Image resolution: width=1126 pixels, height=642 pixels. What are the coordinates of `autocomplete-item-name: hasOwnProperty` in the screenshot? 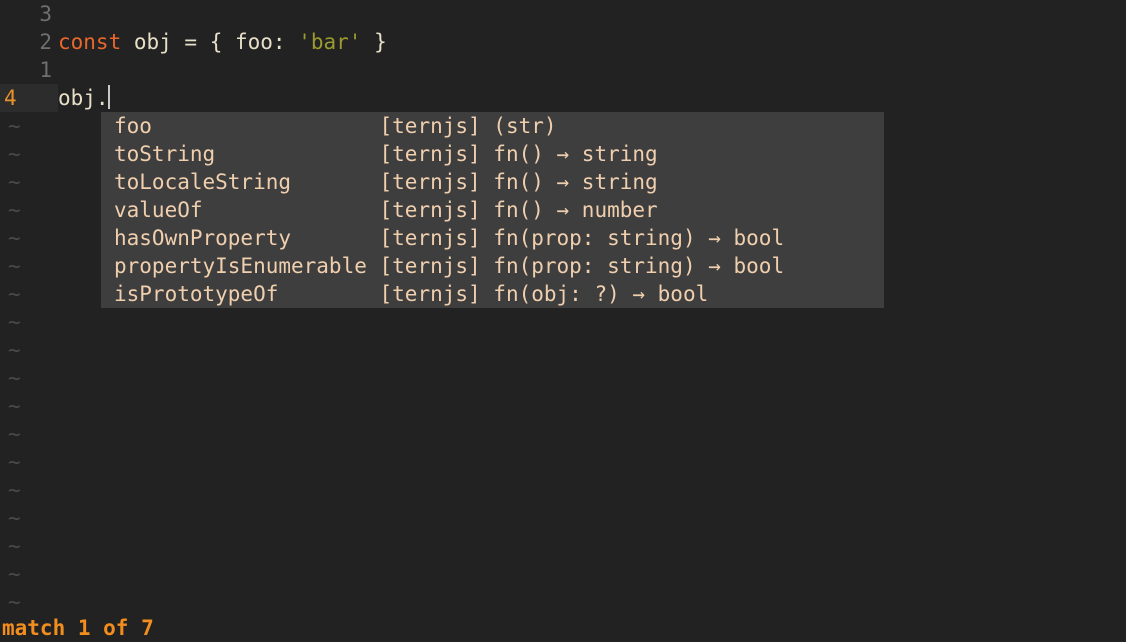 It's located at (247, 238).